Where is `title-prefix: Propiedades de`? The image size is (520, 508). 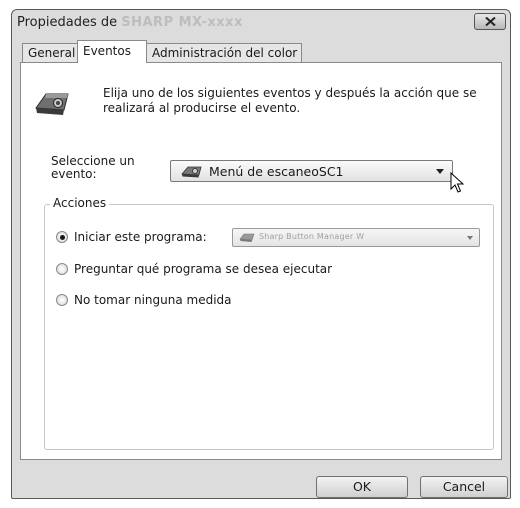 title-prefix: Propiedades de is located at coordinates (67, 22).